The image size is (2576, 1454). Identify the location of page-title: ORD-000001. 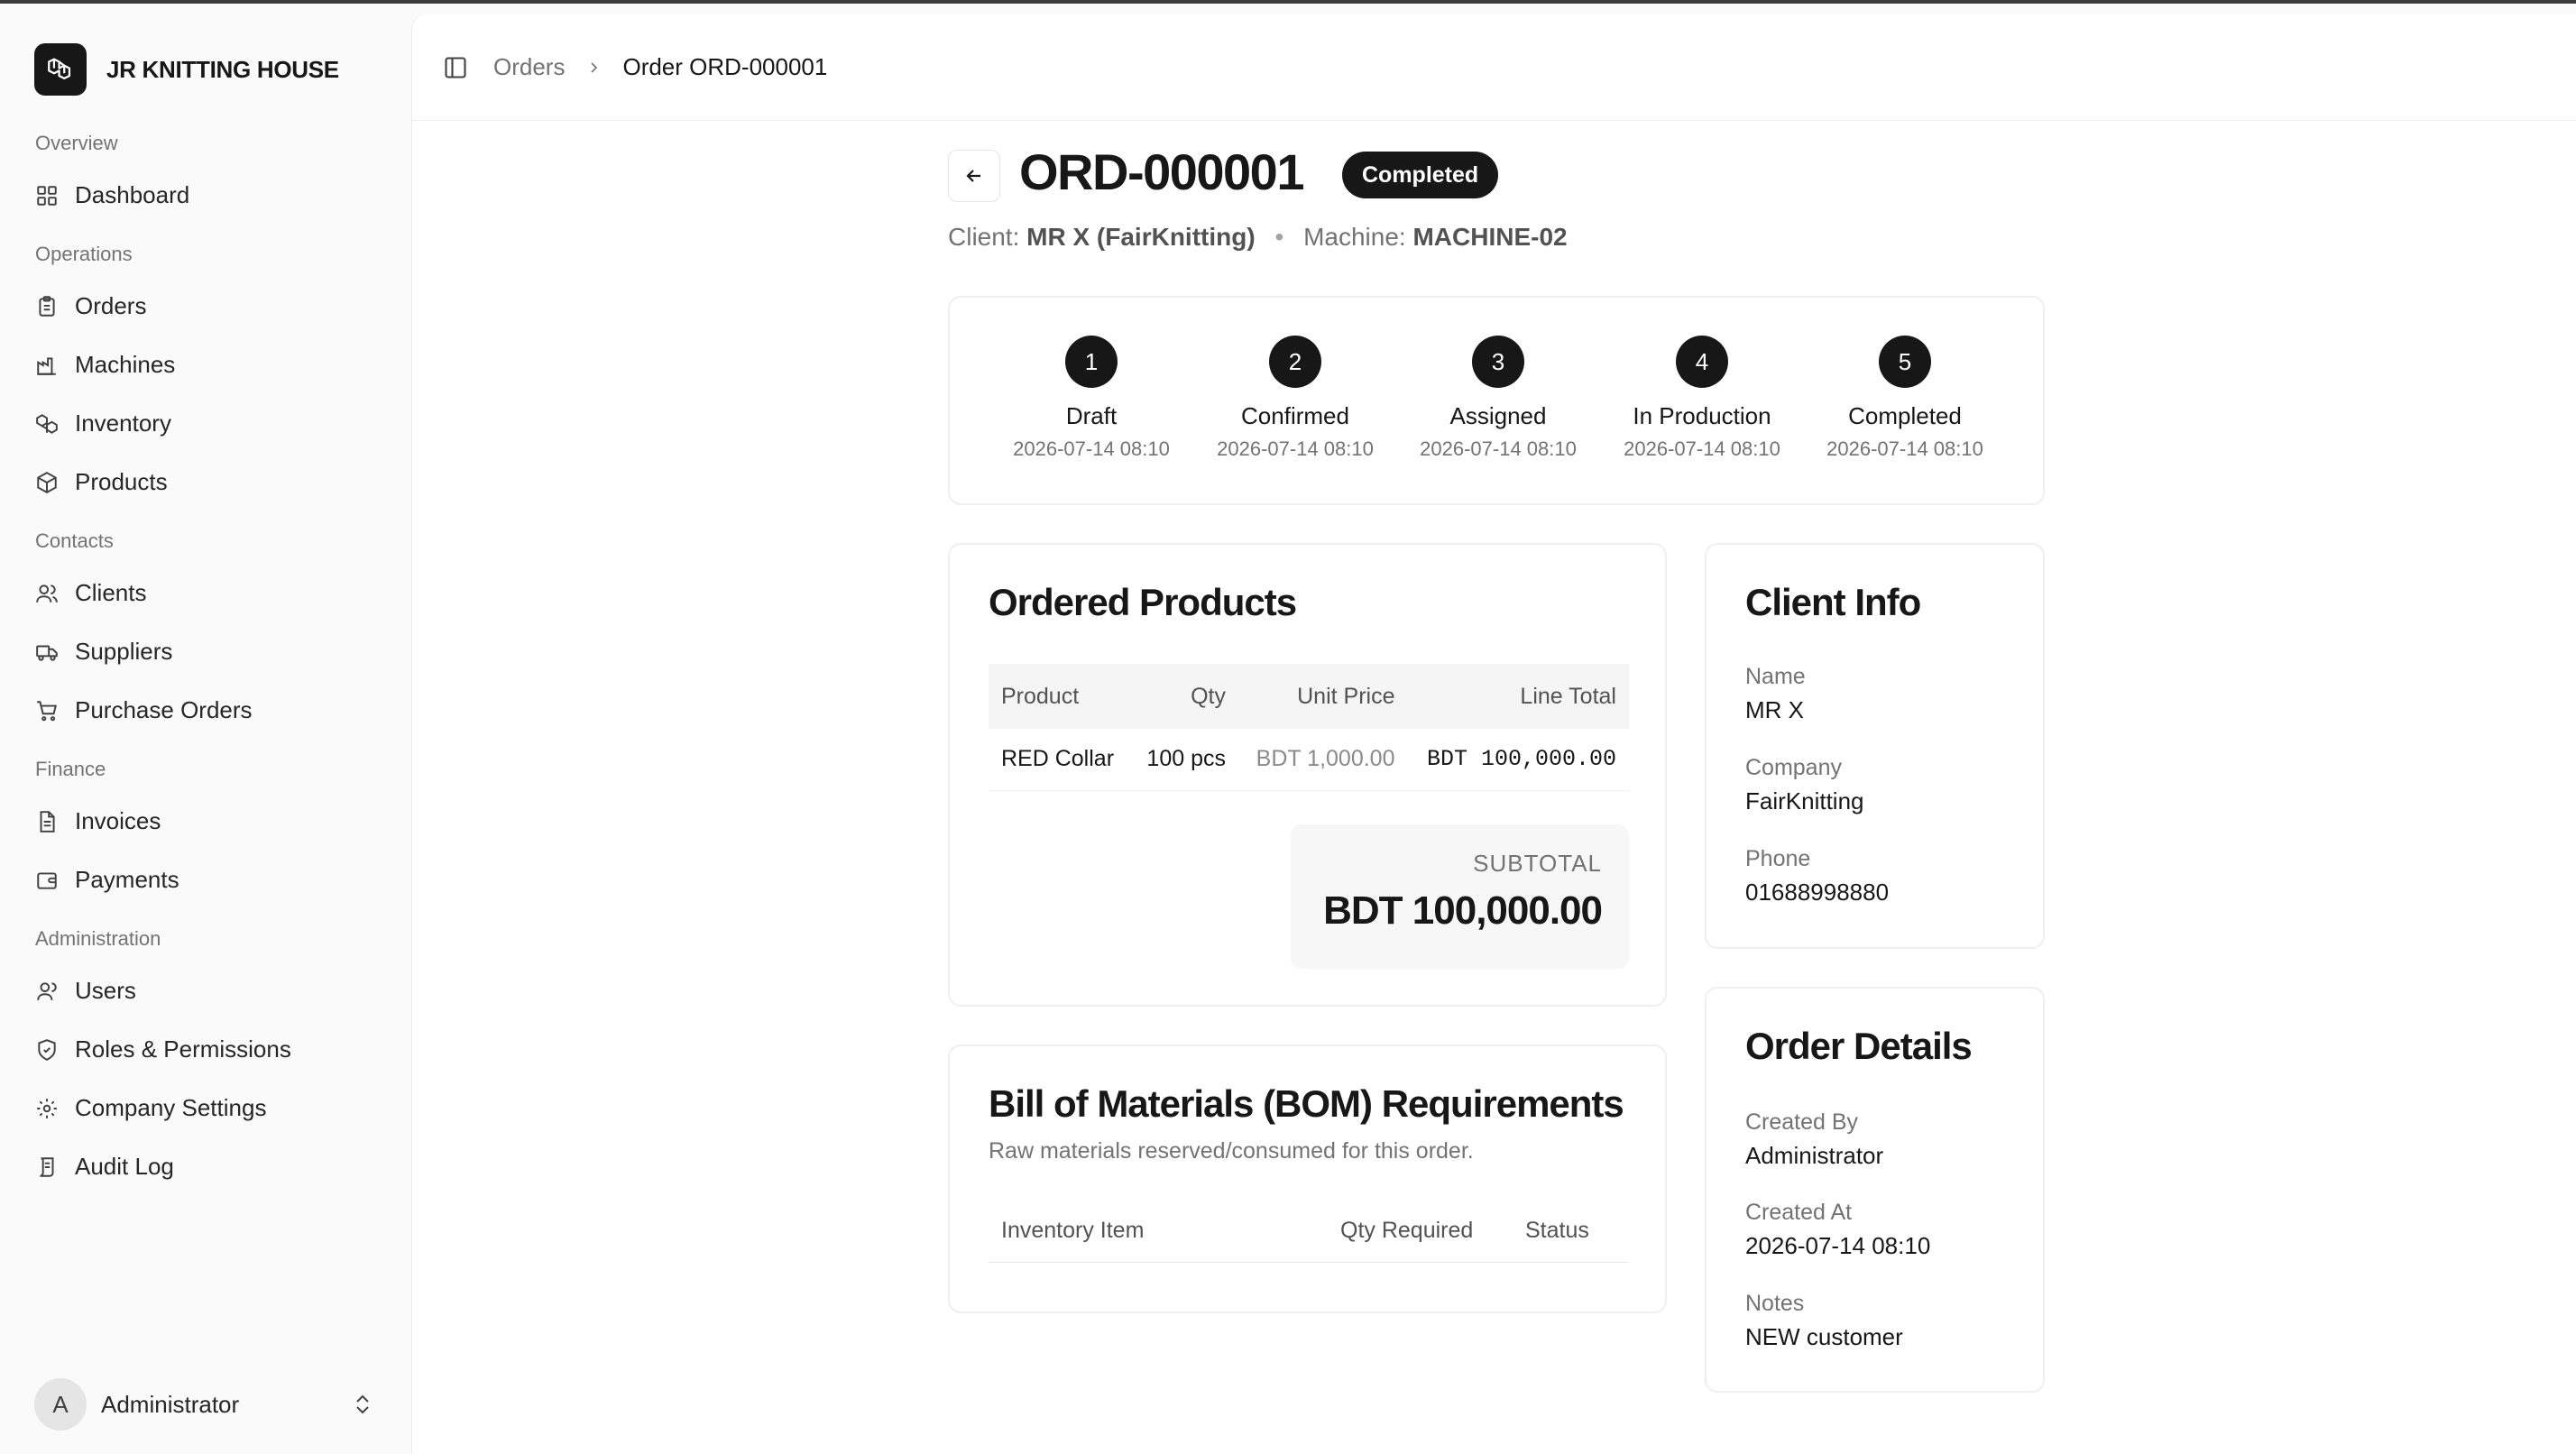
(1161, 171).